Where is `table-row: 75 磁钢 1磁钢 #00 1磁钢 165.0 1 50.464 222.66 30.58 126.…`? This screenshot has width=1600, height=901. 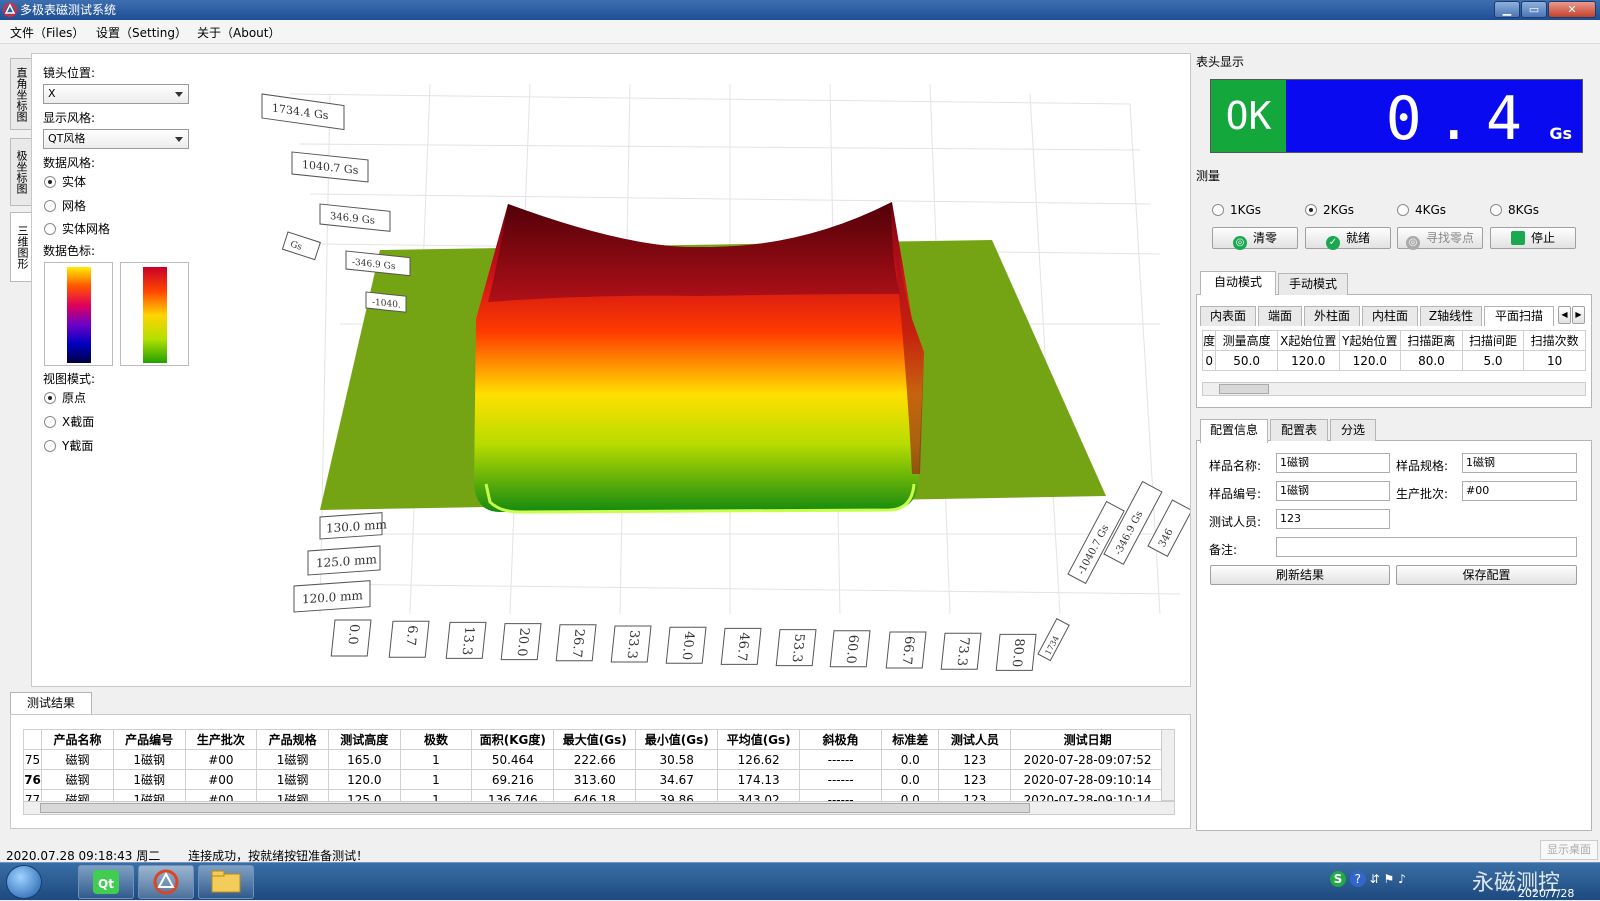 table-row: 75 磁钢 1磁钢 #00 1磁钢 165.0 1 50.464 222.66 30.58 126.… is located at coordinates (593, 759).